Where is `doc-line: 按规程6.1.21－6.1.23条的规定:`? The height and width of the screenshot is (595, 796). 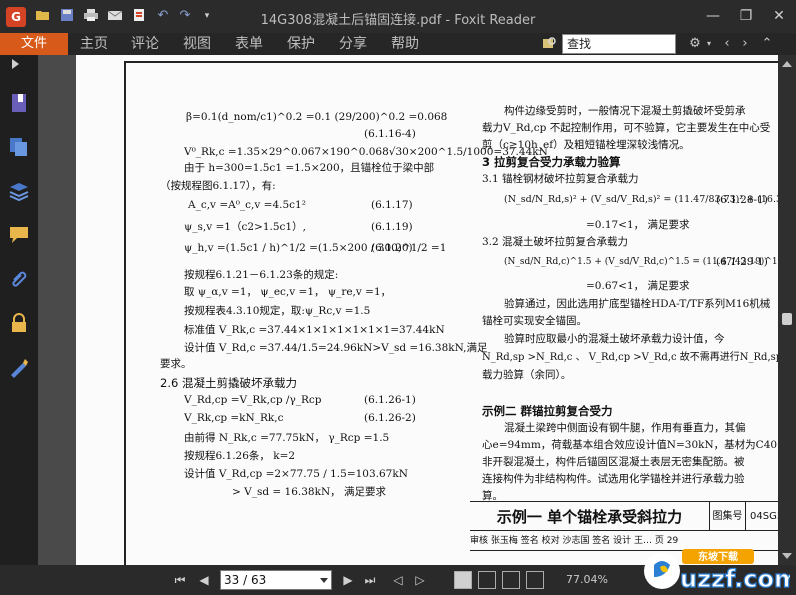
doc-line: 按规程6.1.21－6.1.23条的规定: is located at coordinates (261, 275).